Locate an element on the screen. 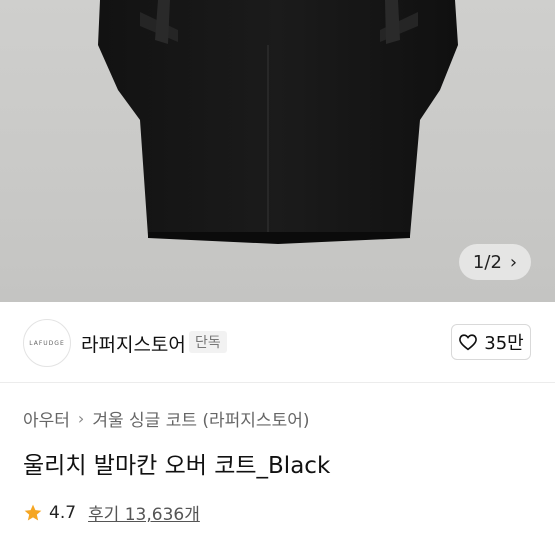 The image size is (555, 555). star-icon is located at coordinates (33, 512).